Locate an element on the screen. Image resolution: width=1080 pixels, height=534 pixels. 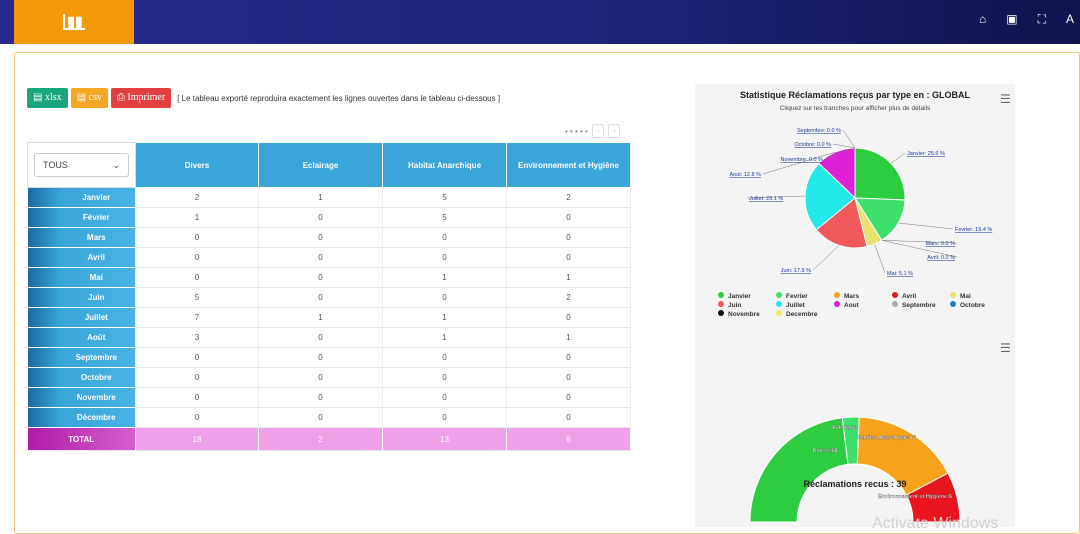
legend-item: Juin is located at coordinates (729, 305).